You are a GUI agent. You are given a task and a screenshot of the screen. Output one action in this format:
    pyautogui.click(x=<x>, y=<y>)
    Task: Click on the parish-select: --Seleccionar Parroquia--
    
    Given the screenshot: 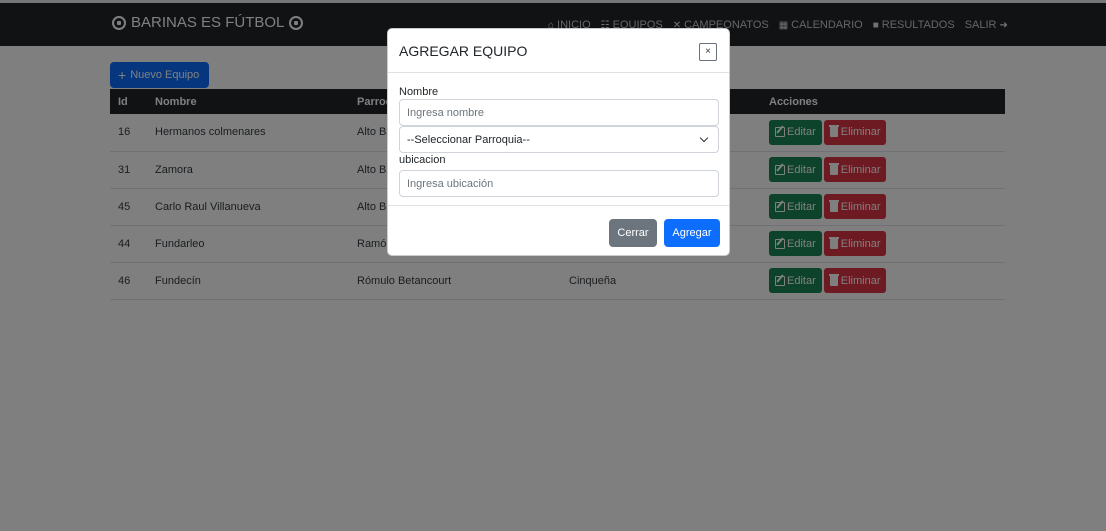 What is the action you would take?
    pyautogui.click(x=559, y=139)
    